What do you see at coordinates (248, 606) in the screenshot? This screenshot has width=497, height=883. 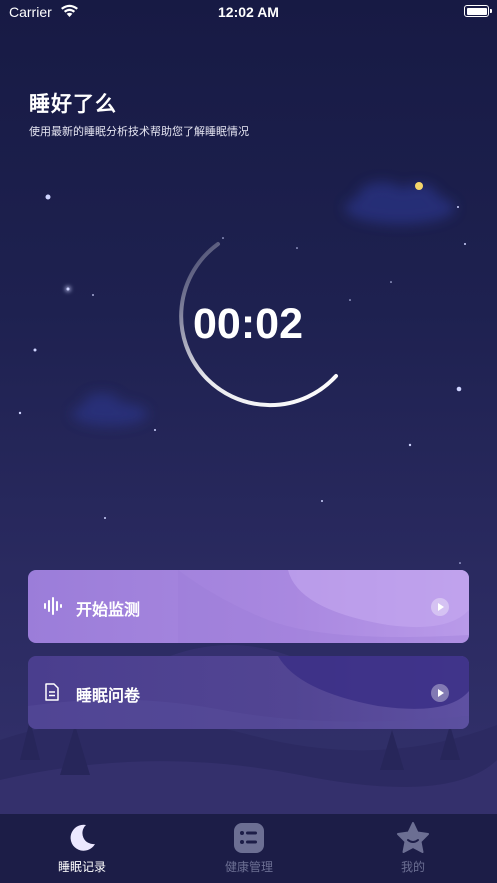 I see `start-monitoring-button: 开始监测` at bounding box center [248, 606].